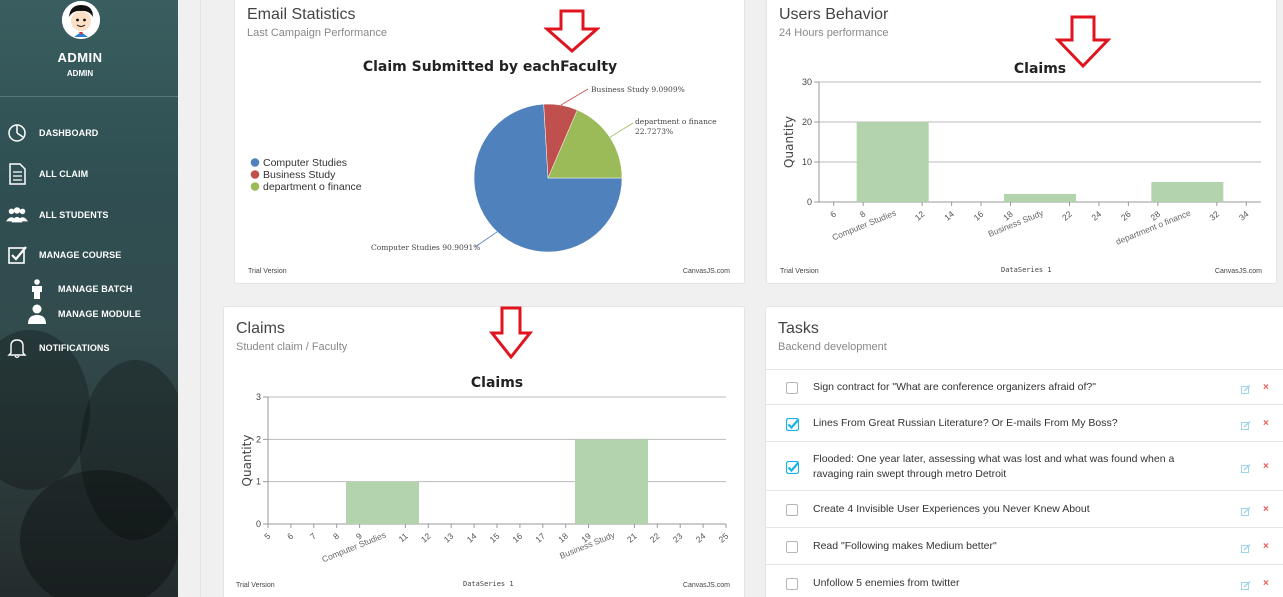 The width and height of the screenshot is (1283, 597). Describe the element at coordinates (798, 328) in the screenshot. I see `card-title: Tasks` at that location.